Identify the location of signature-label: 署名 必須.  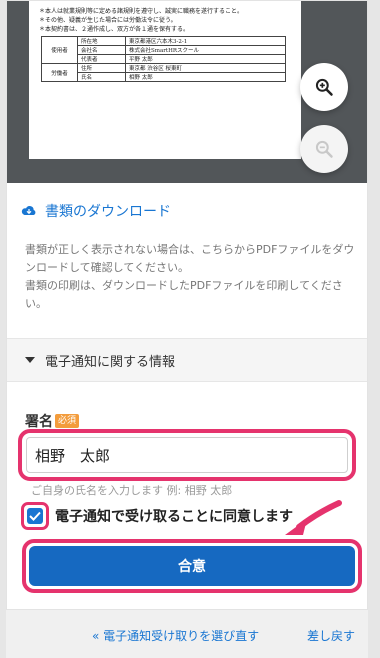
(52, 421).